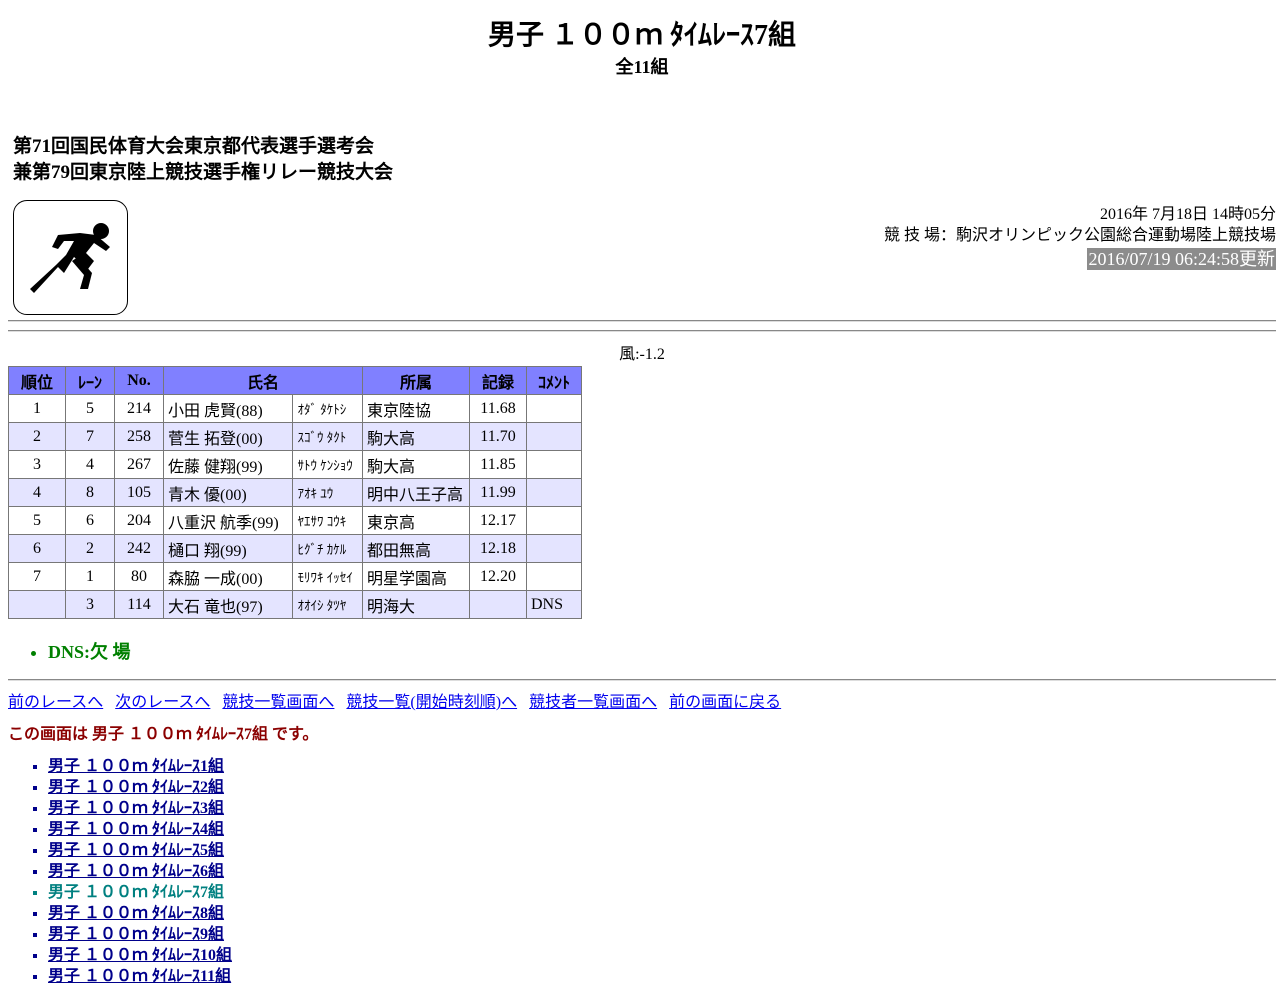 Image resolution: width=1284 pixels, height=1007 pixels. I want to click on name-cell: 小田 虎賢(88), so click(228, 408).